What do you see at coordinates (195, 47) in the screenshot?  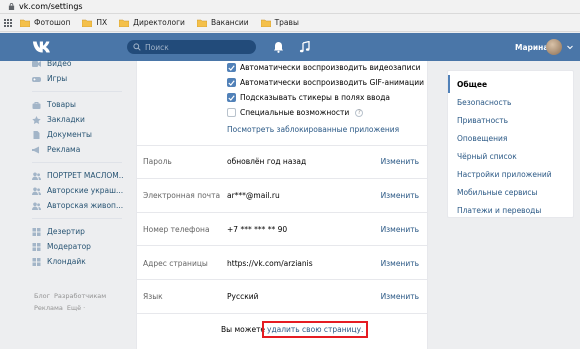 I see `search-input` at bounding box center [195, 47].